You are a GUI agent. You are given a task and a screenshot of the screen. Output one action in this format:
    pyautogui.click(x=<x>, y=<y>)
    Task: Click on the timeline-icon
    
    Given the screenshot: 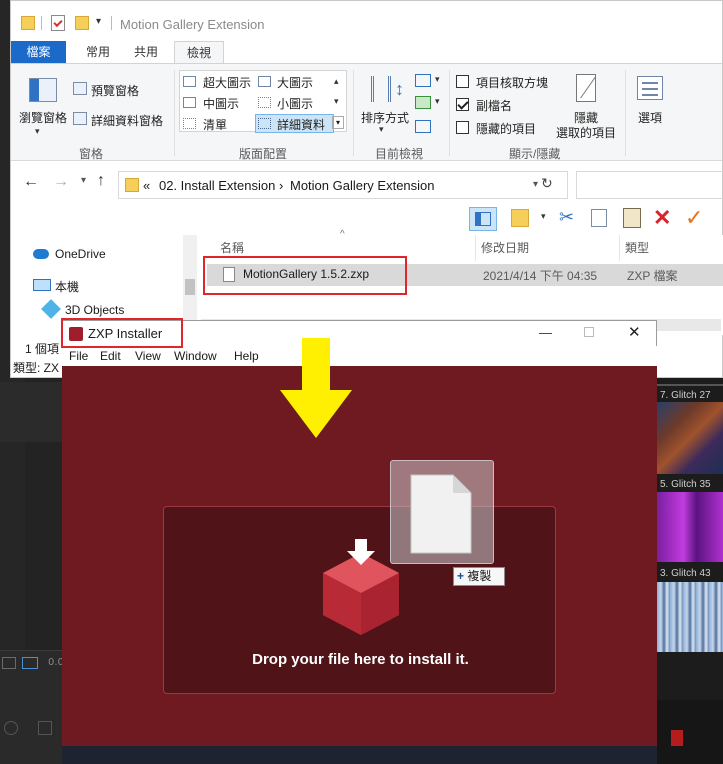 What is the action you would take?
    pyautogui.click(x=9, y=663)
    